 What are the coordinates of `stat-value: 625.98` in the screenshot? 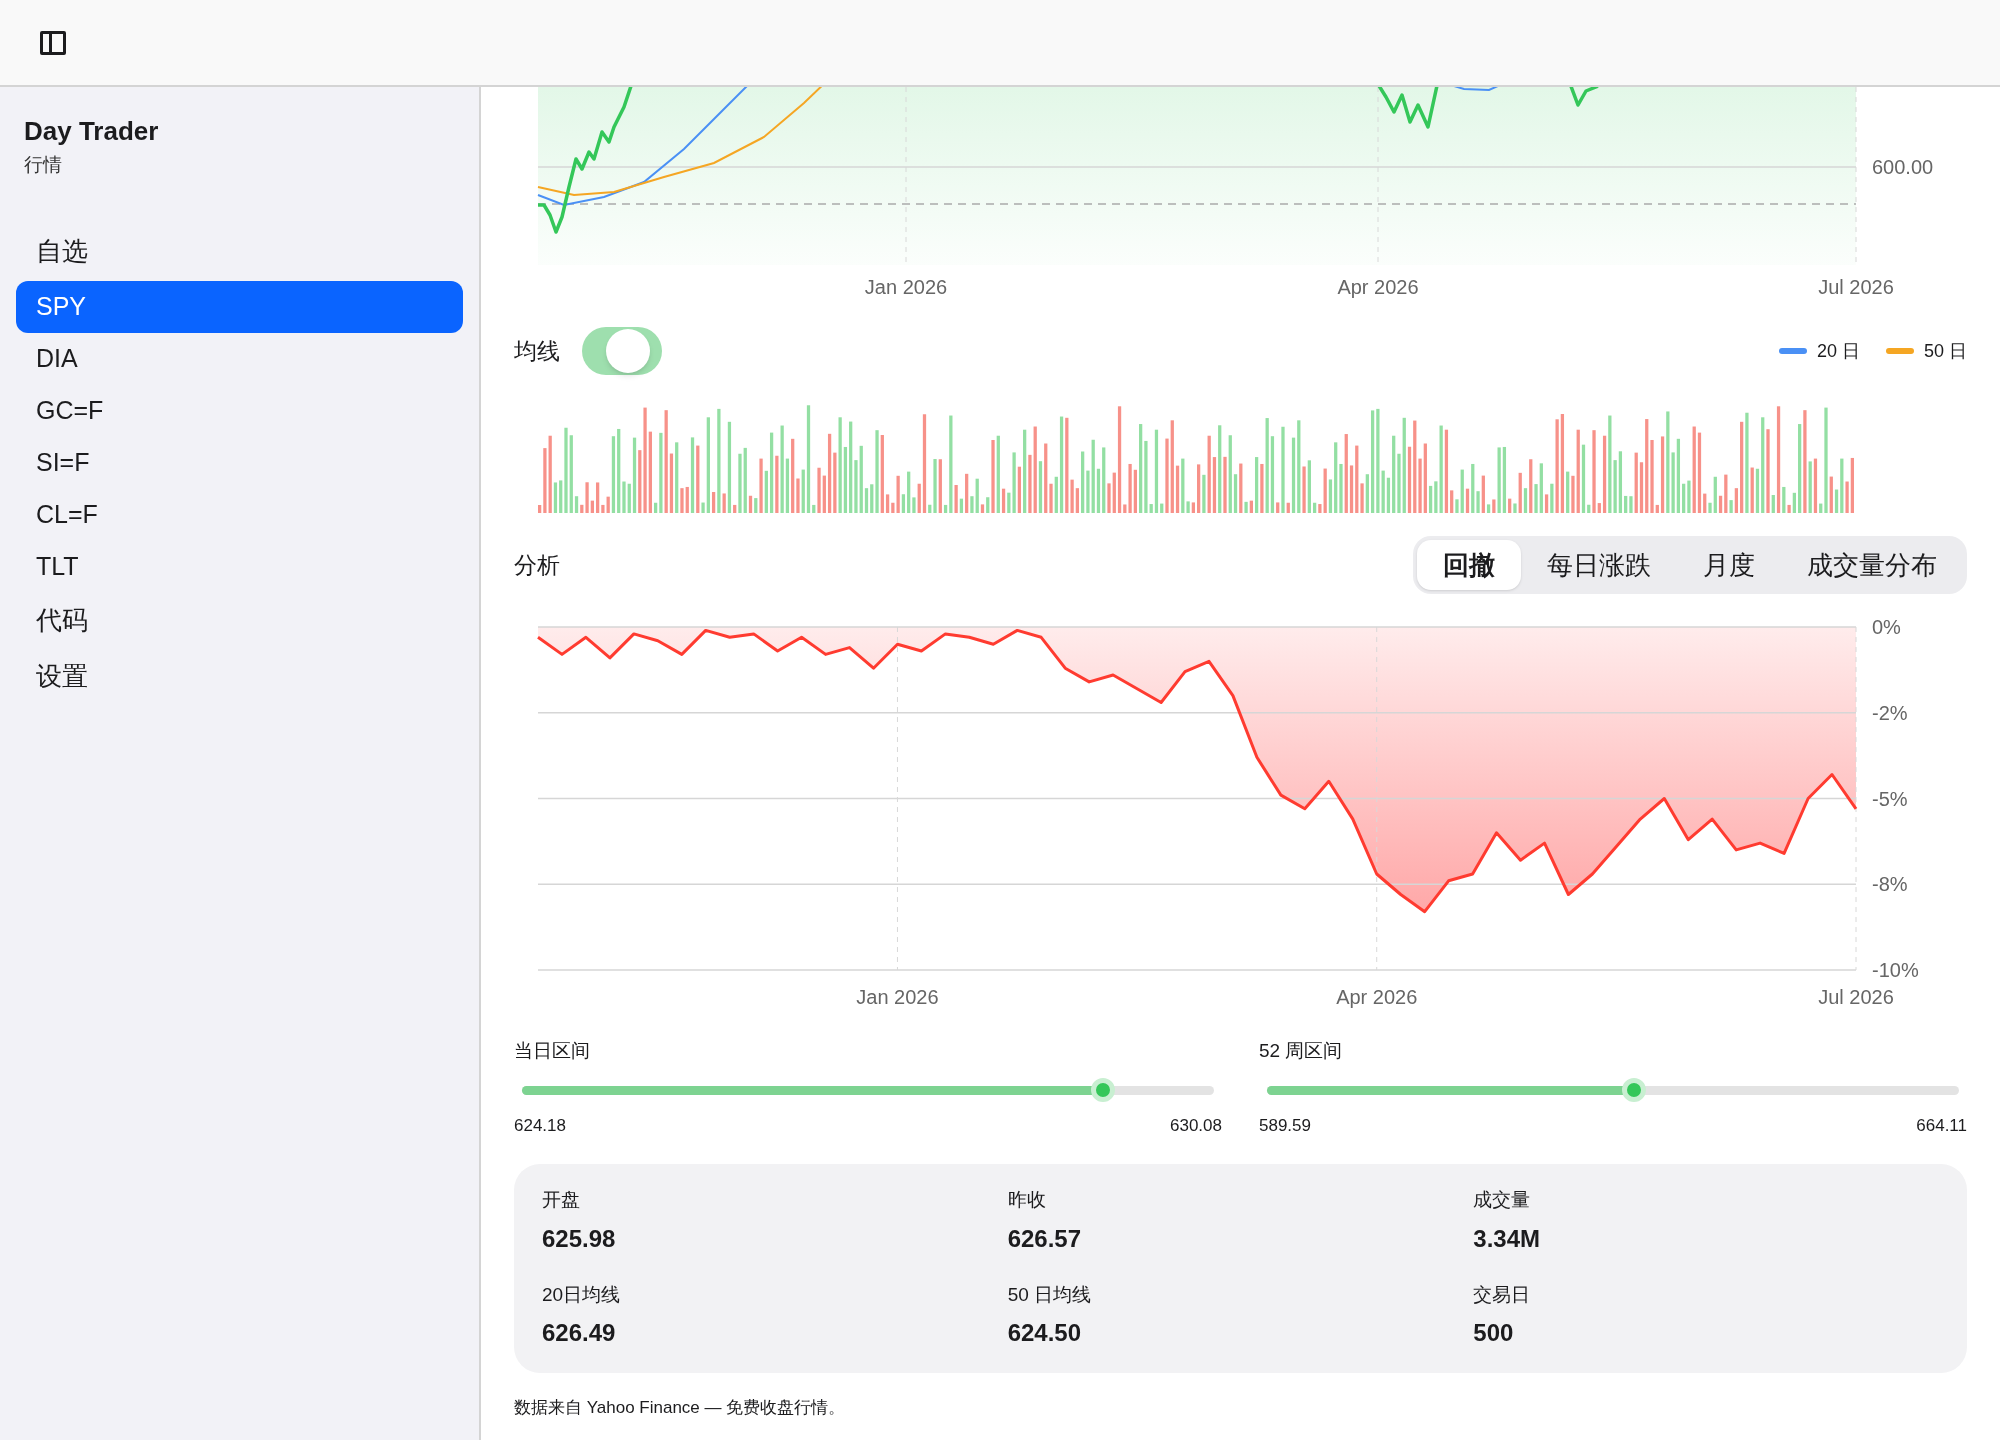 It's located at (579, 1238).